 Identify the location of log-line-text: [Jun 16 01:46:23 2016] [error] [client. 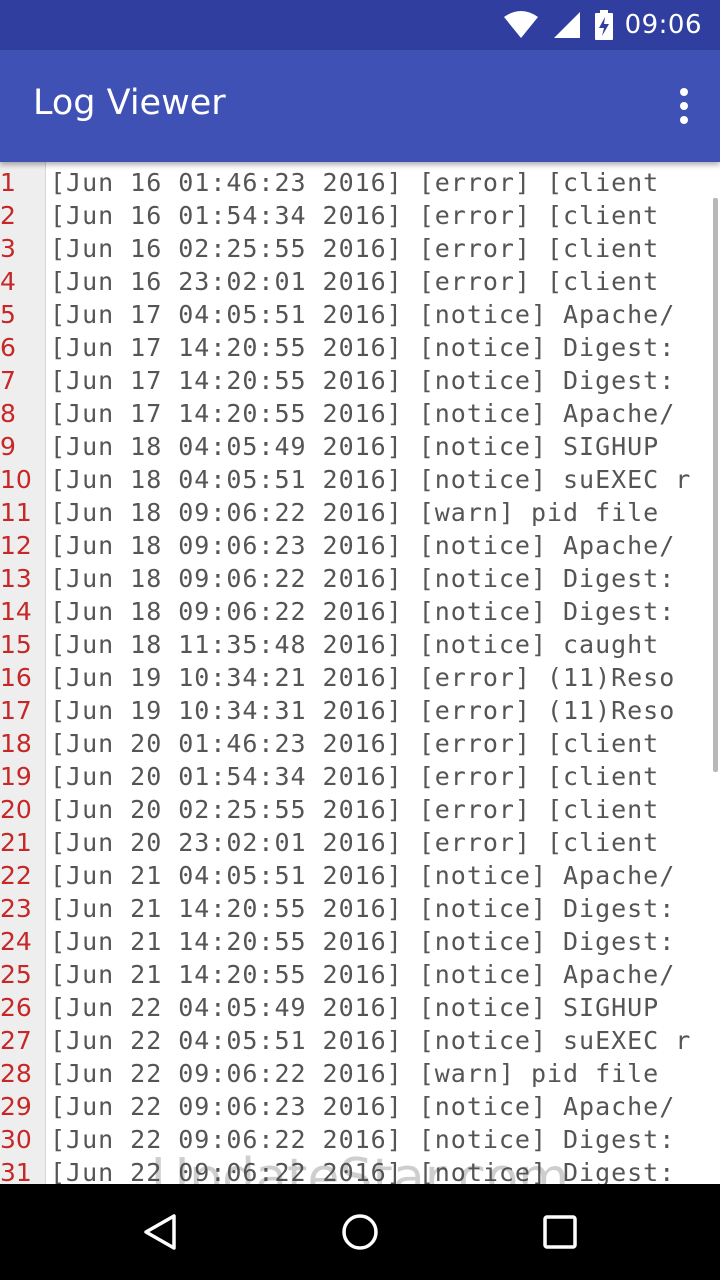
(355, 182).